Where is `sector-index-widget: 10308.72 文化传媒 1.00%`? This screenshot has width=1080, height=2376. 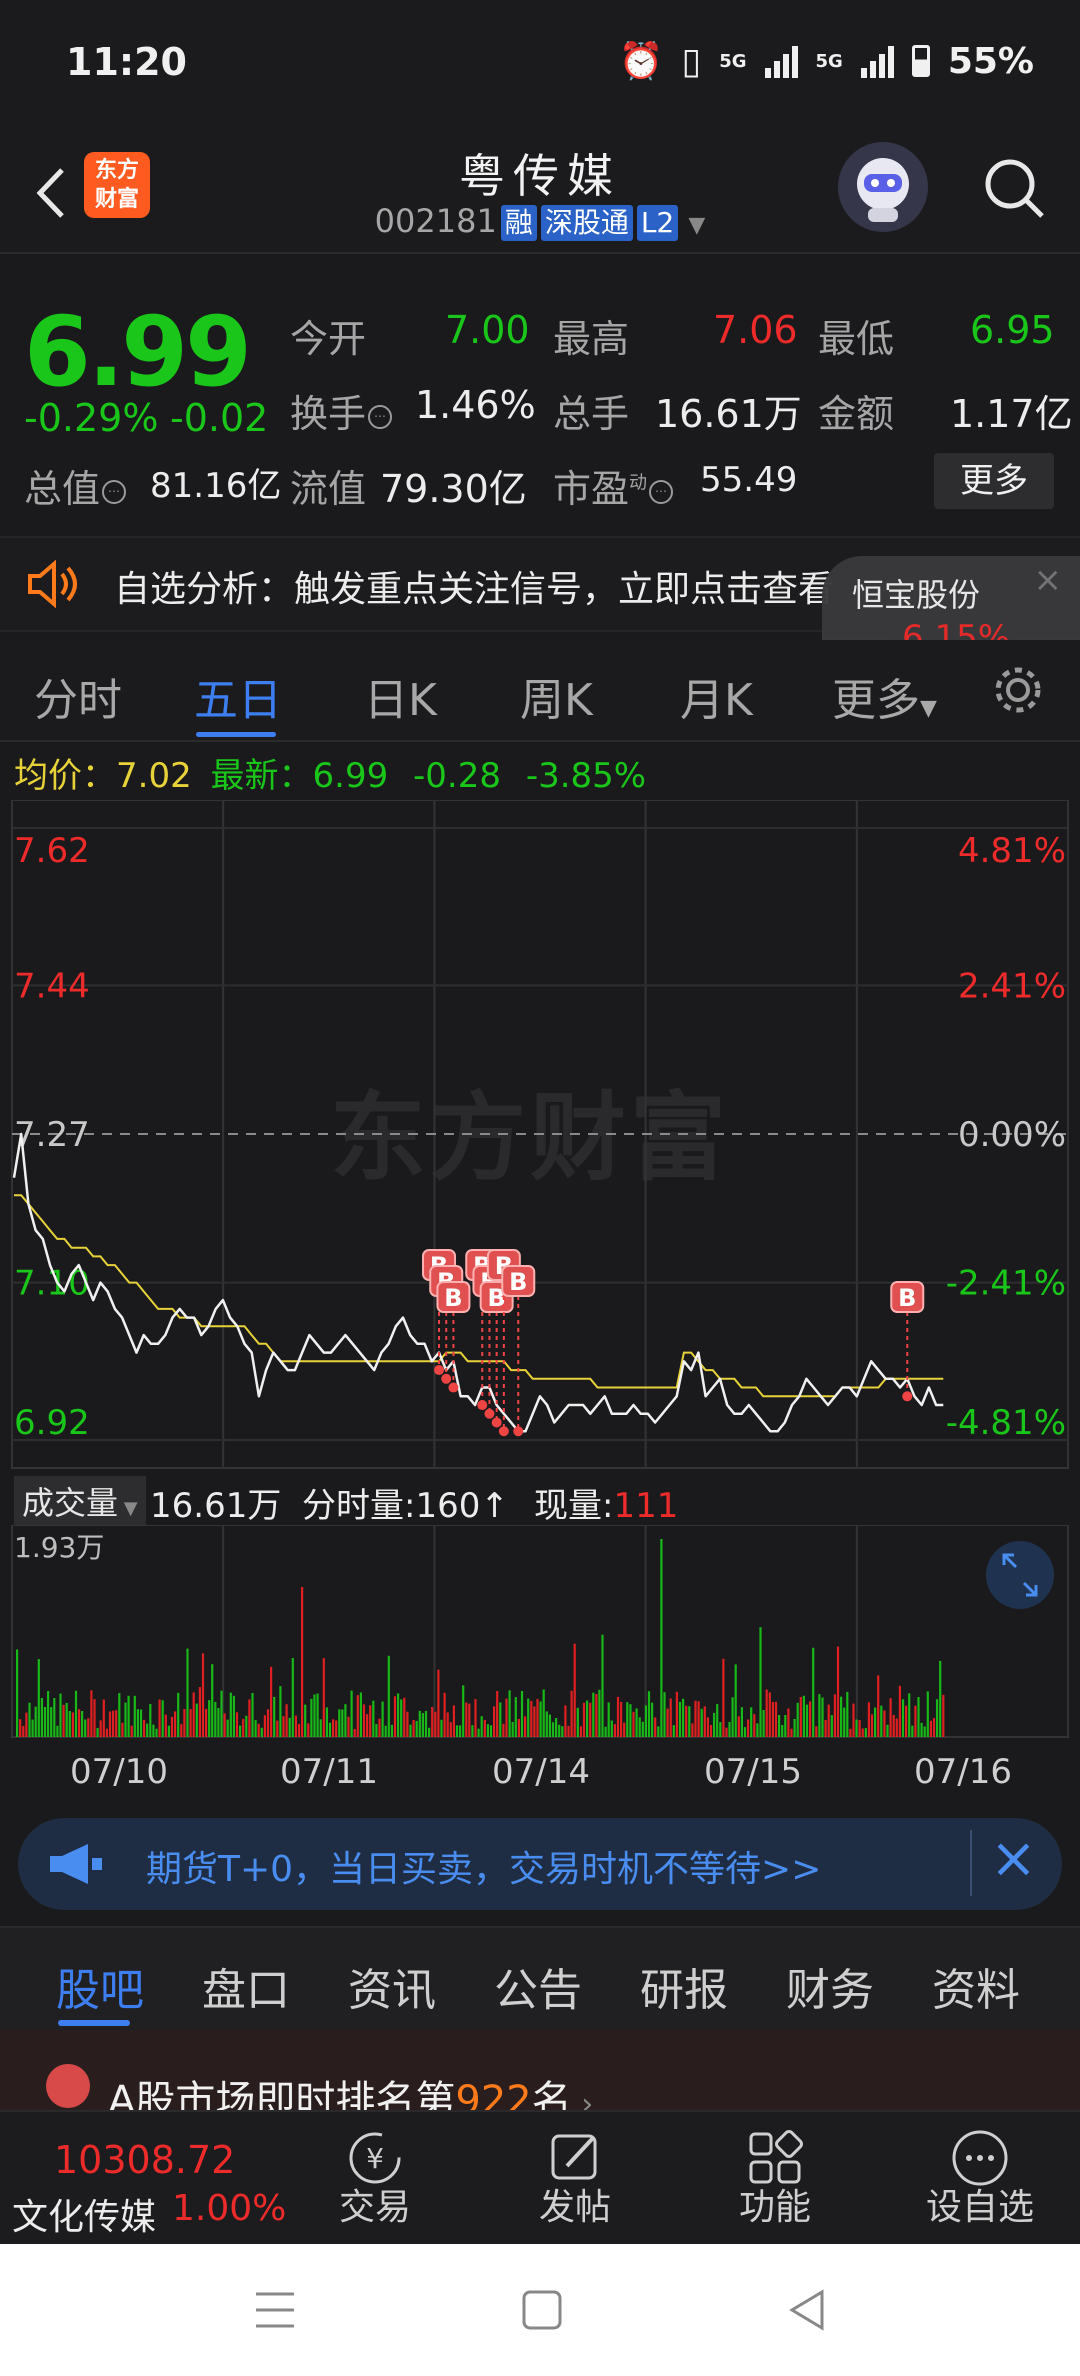
sector-index-widget: 10308.72 文化传媒 1.00% is located at coordinates (145, 2178).